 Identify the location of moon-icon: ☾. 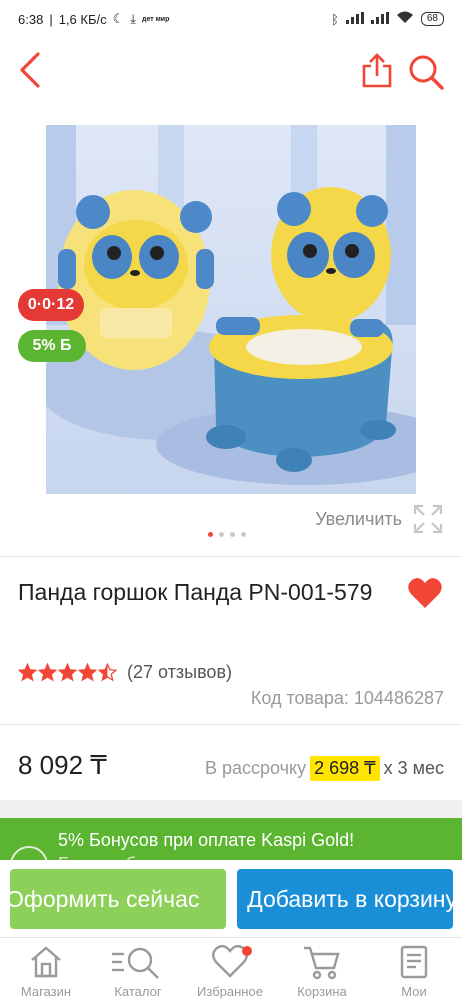
(118, 18).